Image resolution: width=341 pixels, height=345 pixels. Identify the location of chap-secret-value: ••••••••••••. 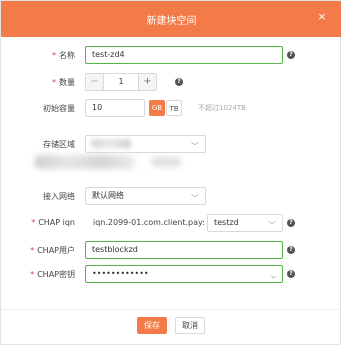
(120, 273).